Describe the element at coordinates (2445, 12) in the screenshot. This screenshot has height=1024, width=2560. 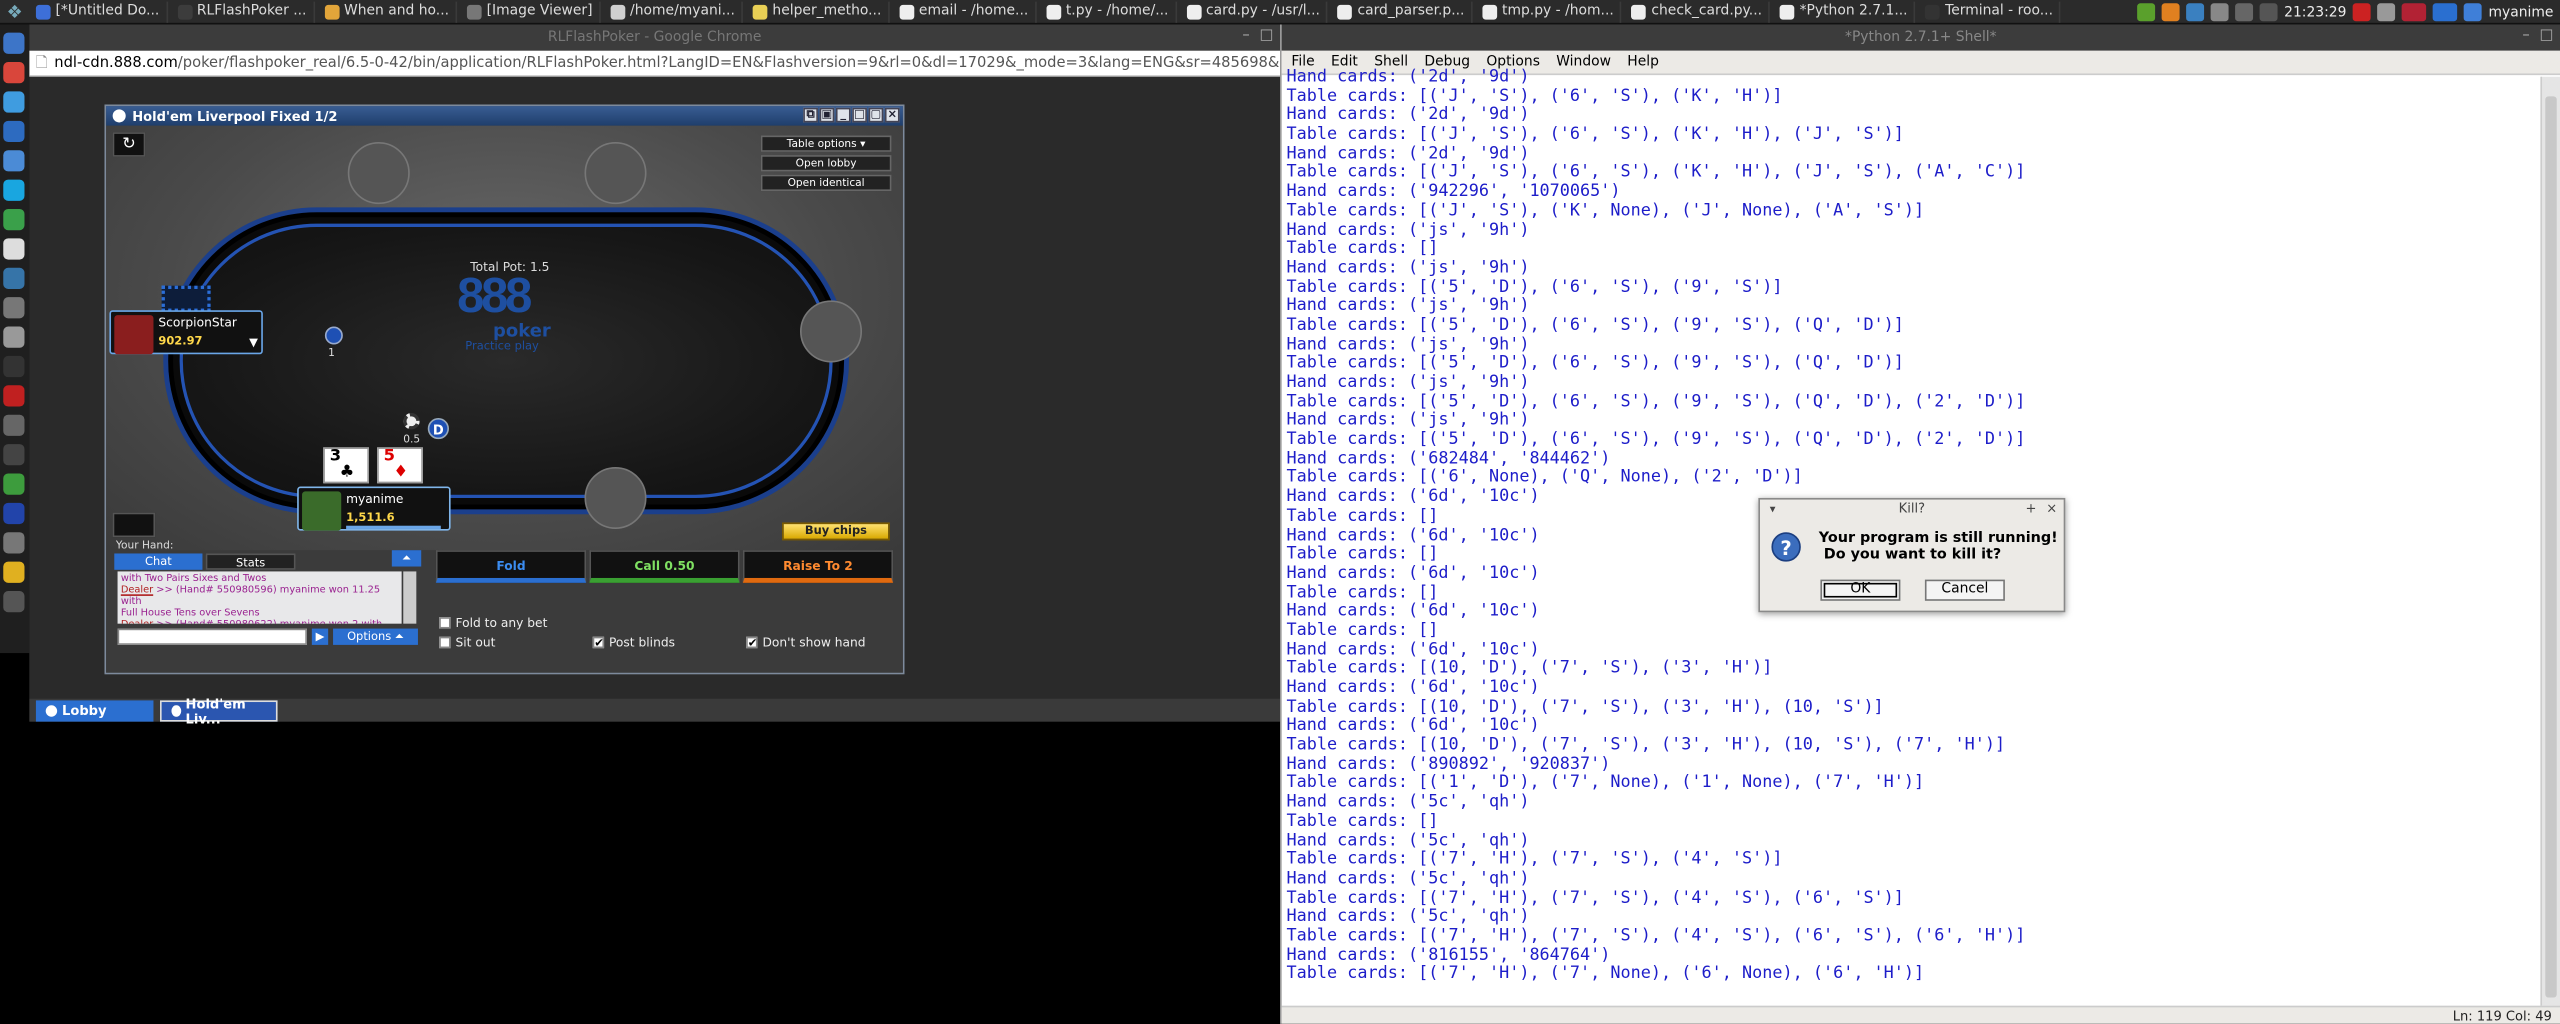
I see `workspace-switcher-icon` at that location.